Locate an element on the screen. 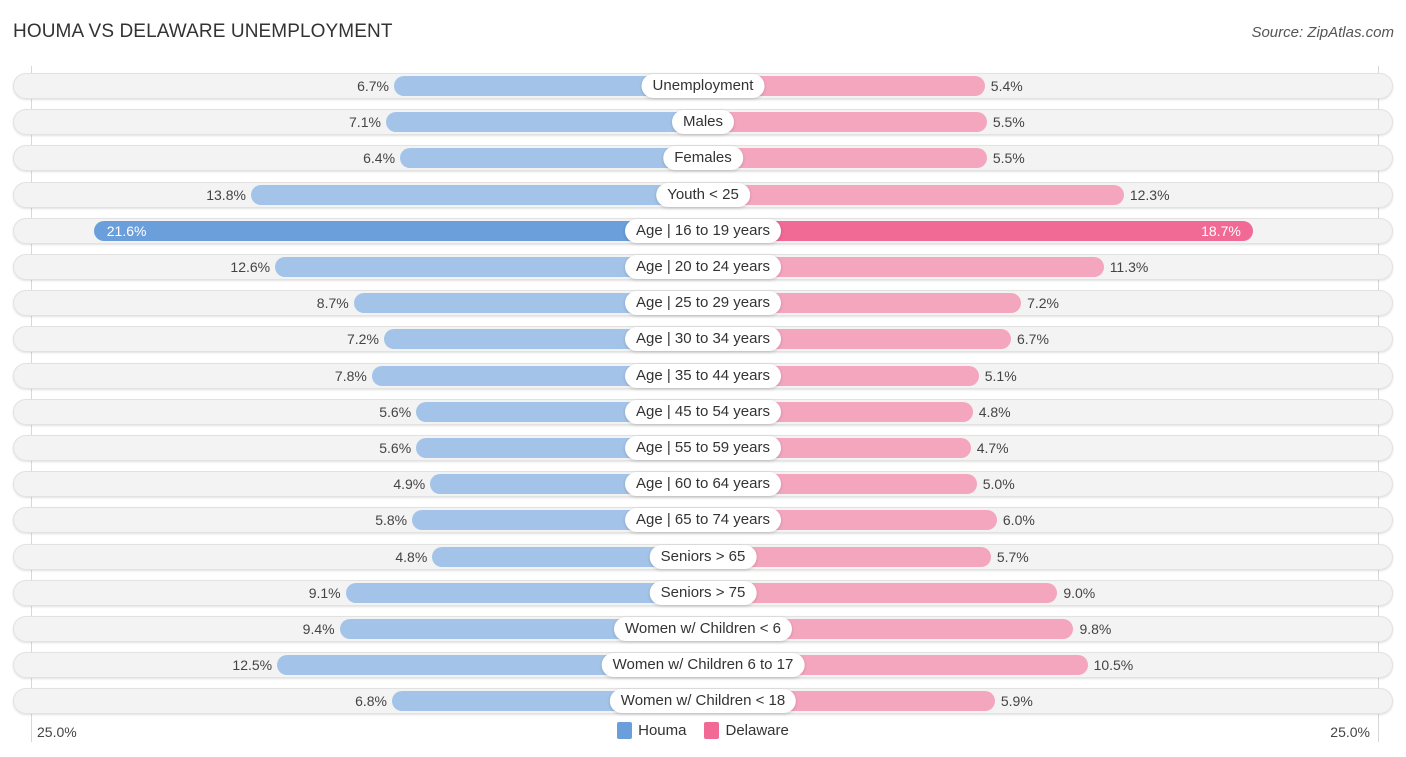  chart-title: HOUMA VS DELAWARE UNEMPLOYMENT is located at coordinates (203, 31).